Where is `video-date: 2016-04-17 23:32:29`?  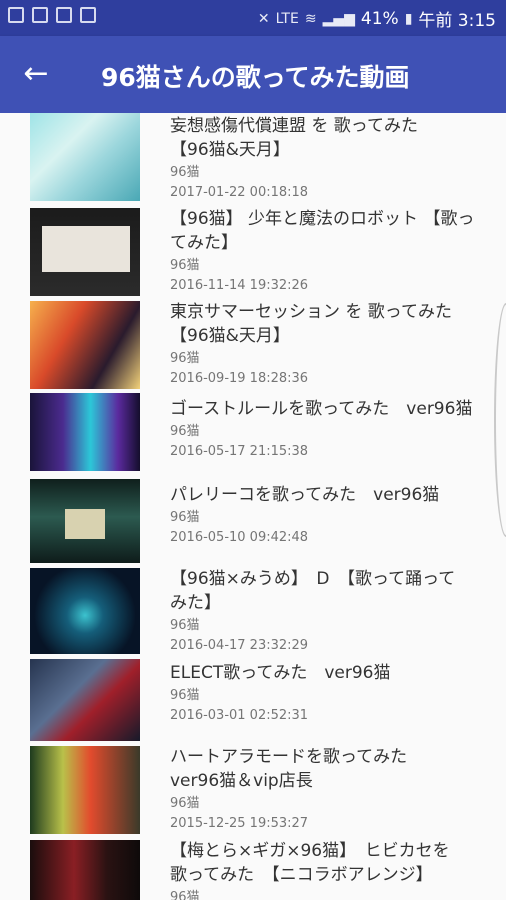
video-date: 2016-04-17 23:32:29 is located at coordinates (239, 645).